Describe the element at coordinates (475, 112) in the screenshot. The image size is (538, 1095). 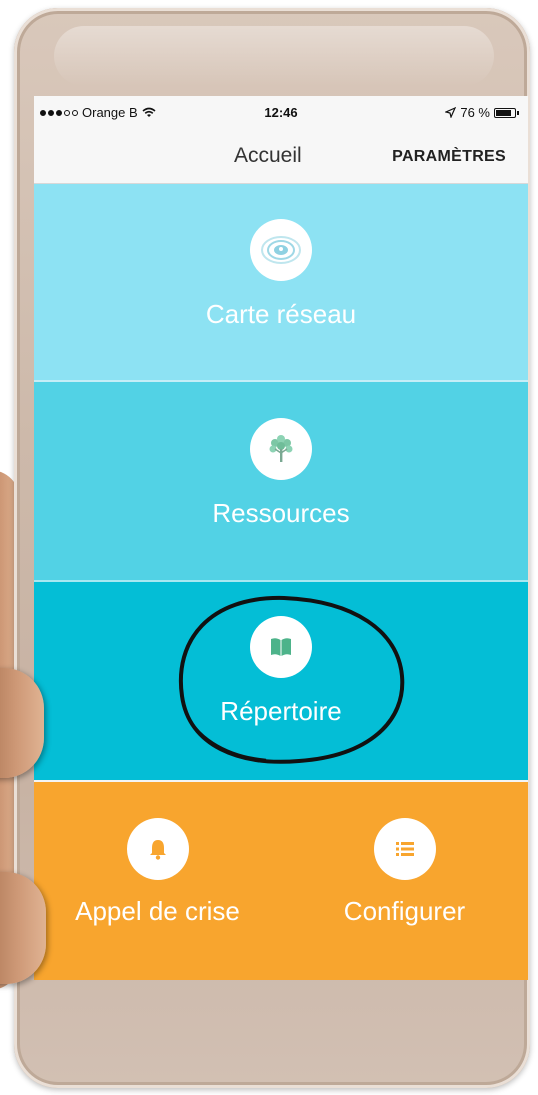
I see `battery-percent: 76 %` at that location.